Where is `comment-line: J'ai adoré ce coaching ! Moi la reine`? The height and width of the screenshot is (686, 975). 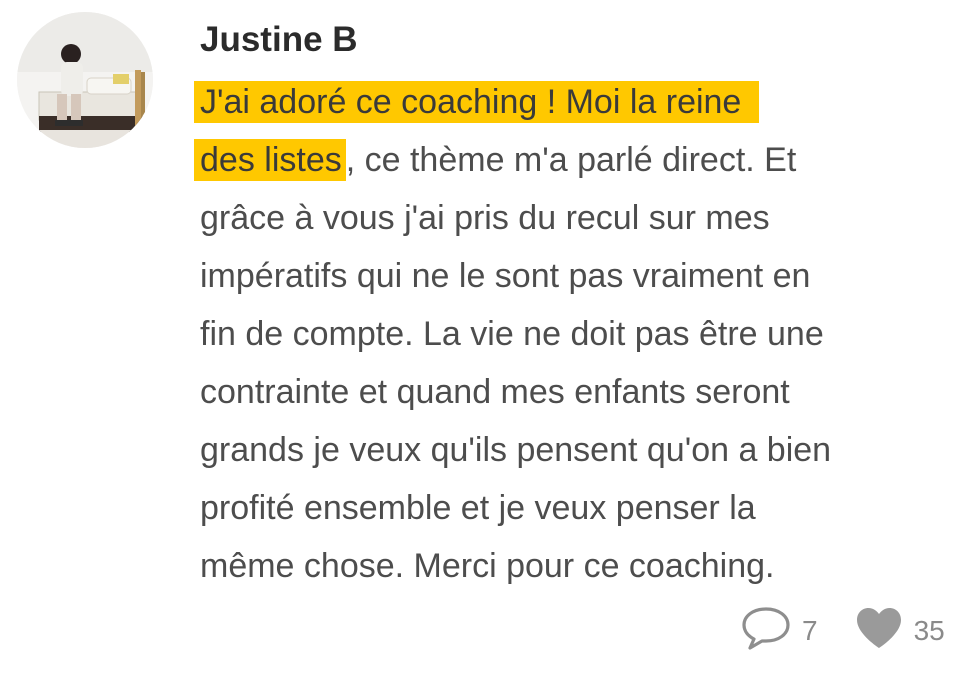 comment-line: J'ai adoré ce coaching ! Moi la reine is located at coordinates (577, 102).